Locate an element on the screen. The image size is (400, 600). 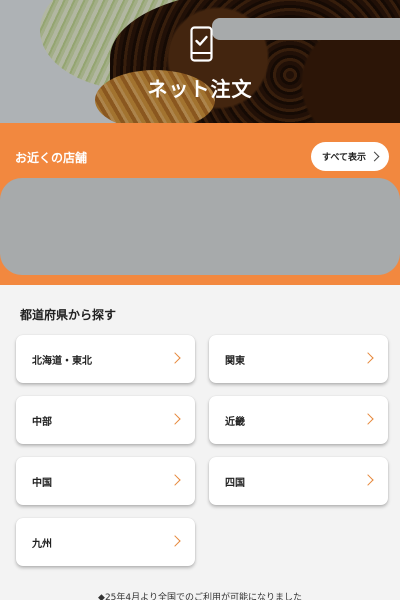
region-label: 中国 is located at coordinates (42, 483).